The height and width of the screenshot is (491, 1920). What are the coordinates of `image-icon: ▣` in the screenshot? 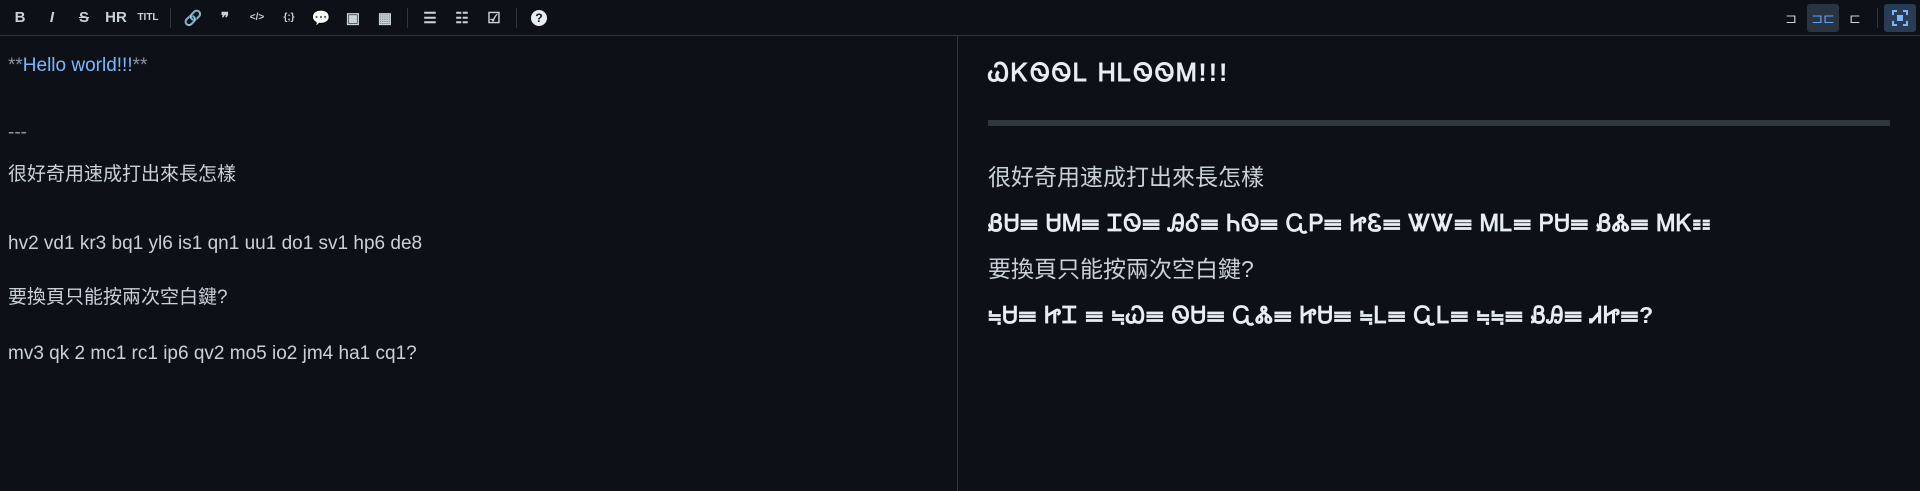 It's located at (353, 18).